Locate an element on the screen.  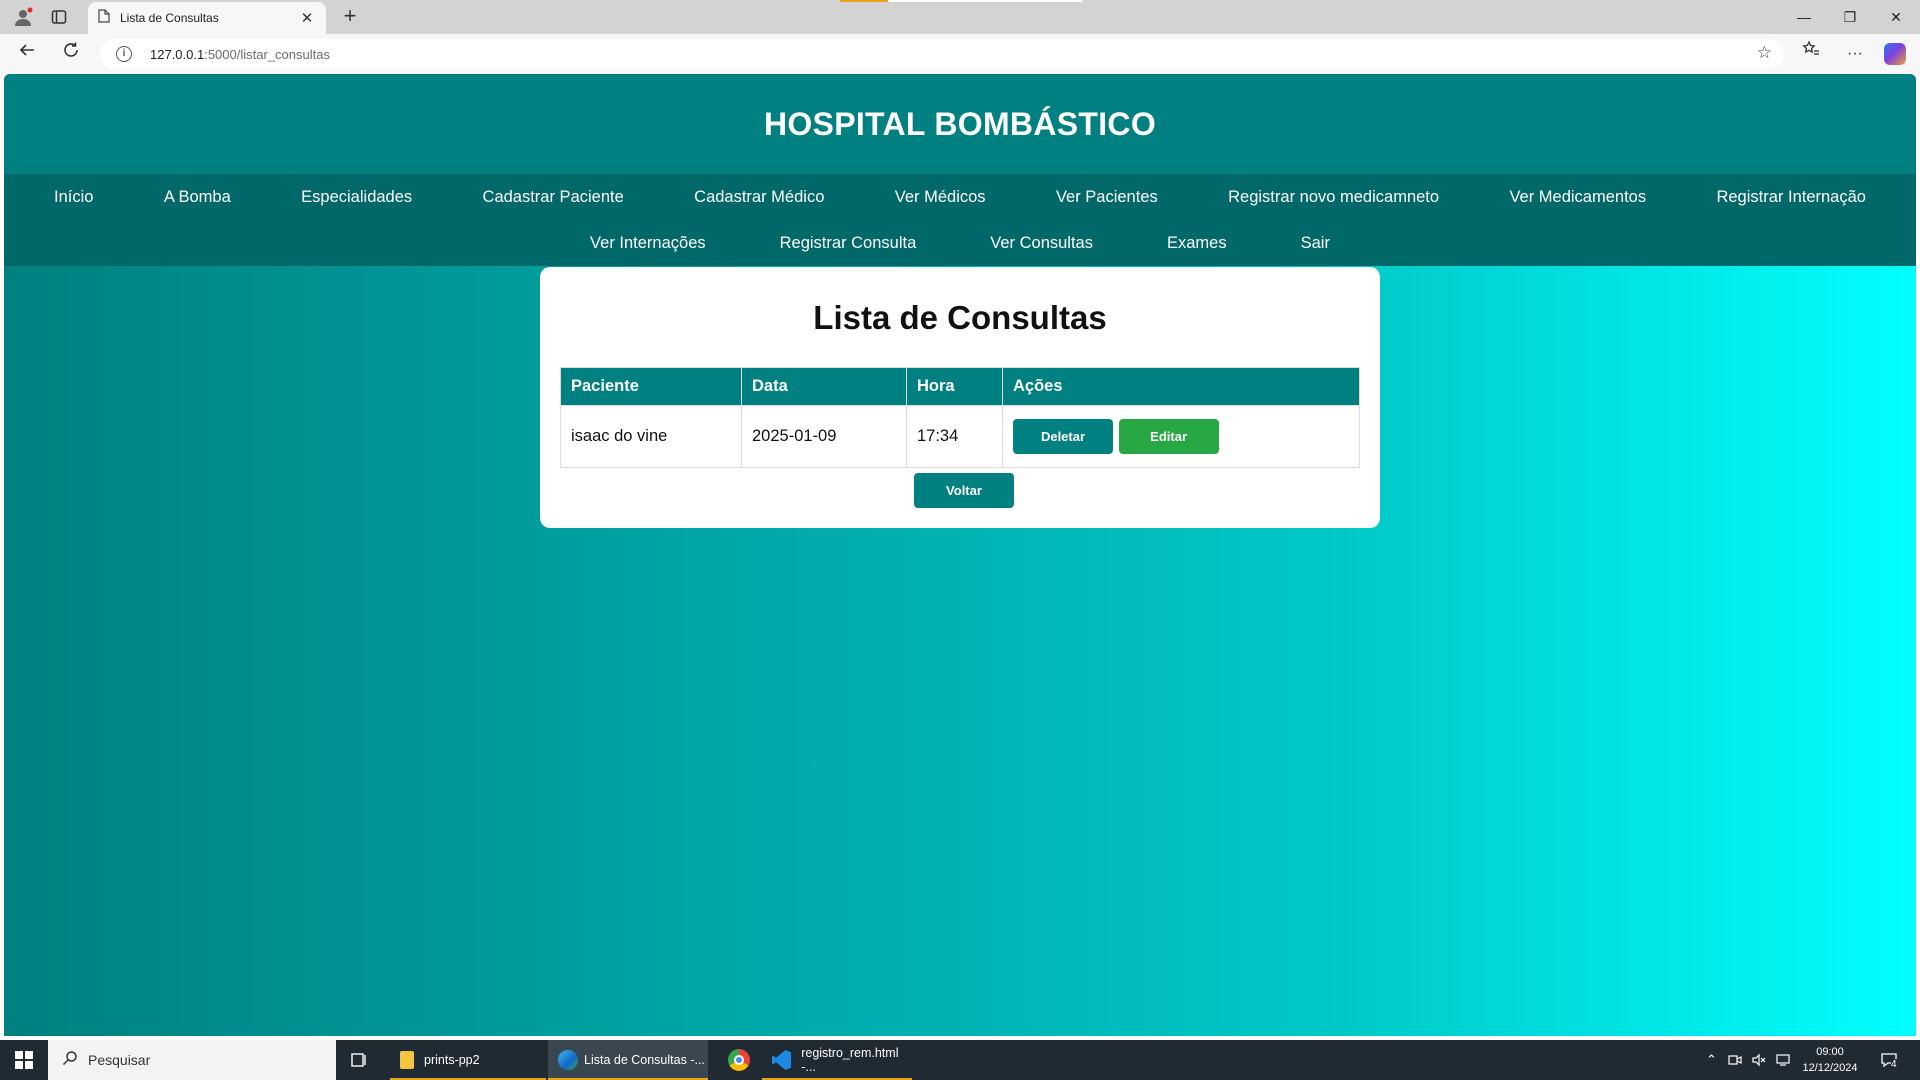
notification-count: 4 is located at coordinates (1894, 1064).